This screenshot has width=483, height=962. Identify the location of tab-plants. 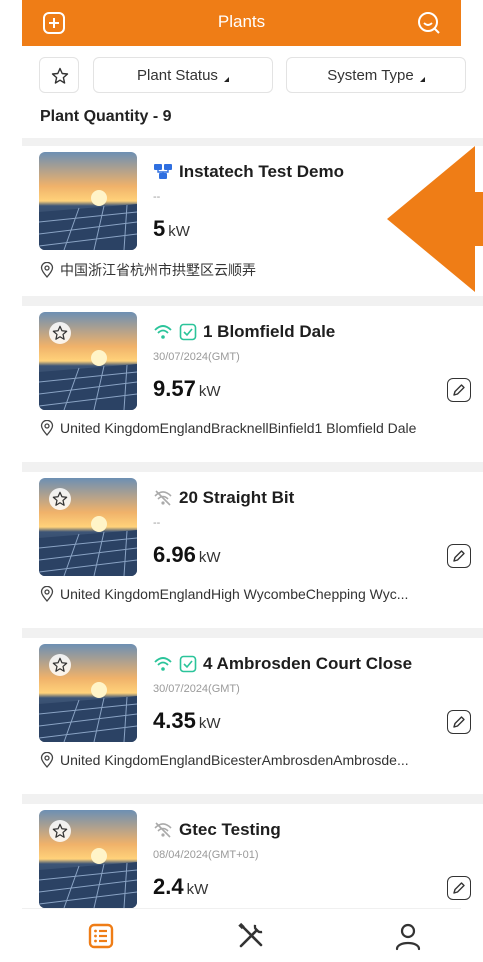
(101, 936).